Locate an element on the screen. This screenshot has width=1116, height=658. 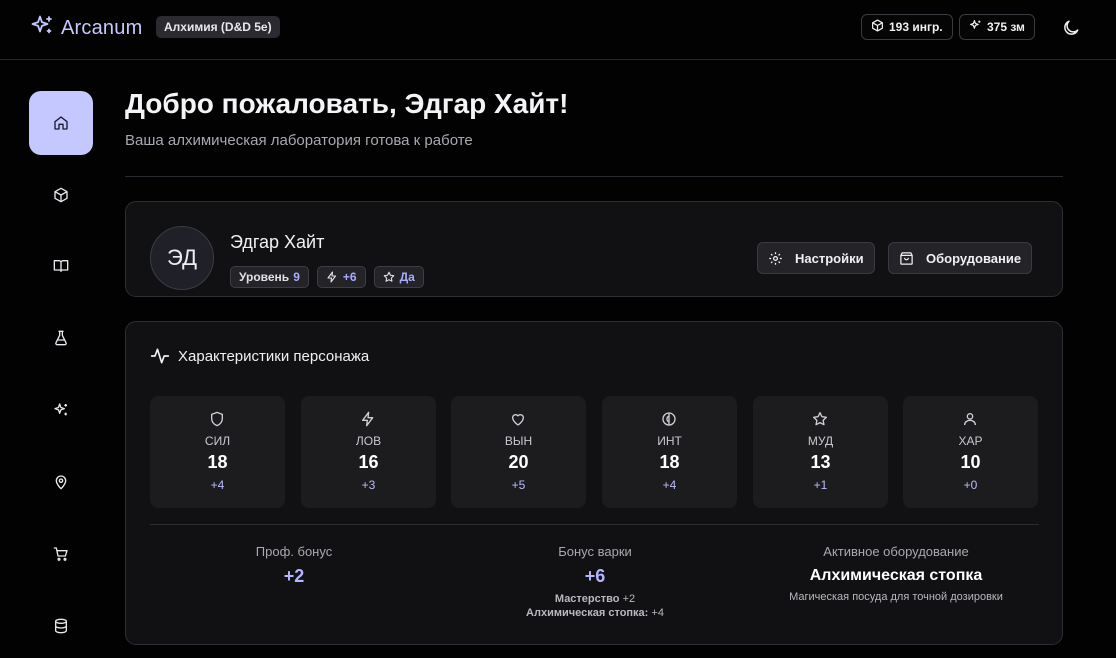
gold-amount: 375 зм is located at coordinates (1006, 27).